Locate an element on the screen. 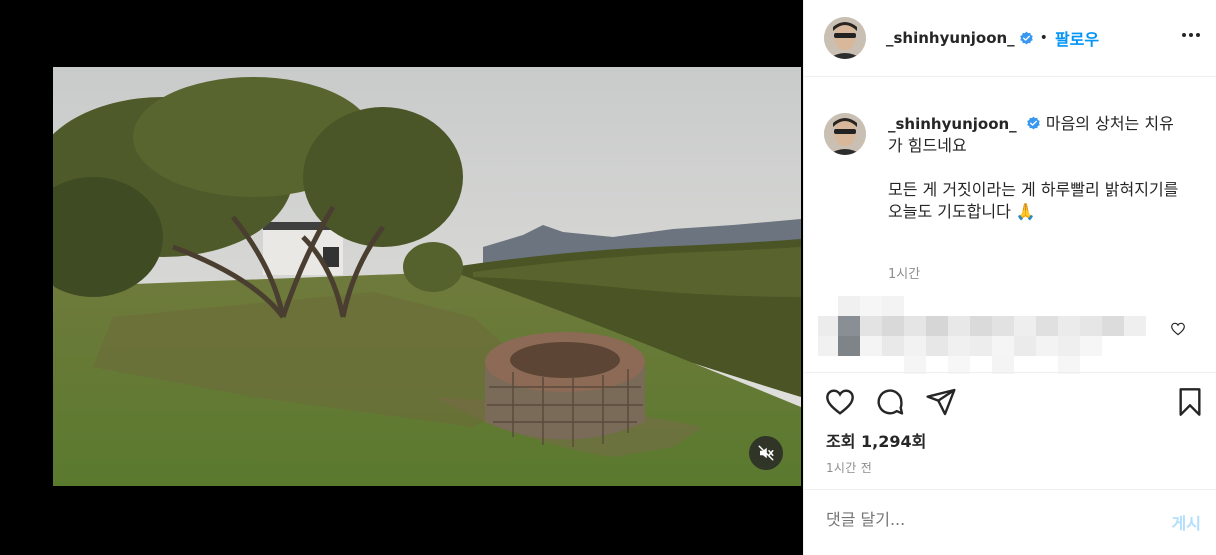  post-comment-button: 게시 is located at coordinates (1186, 522).